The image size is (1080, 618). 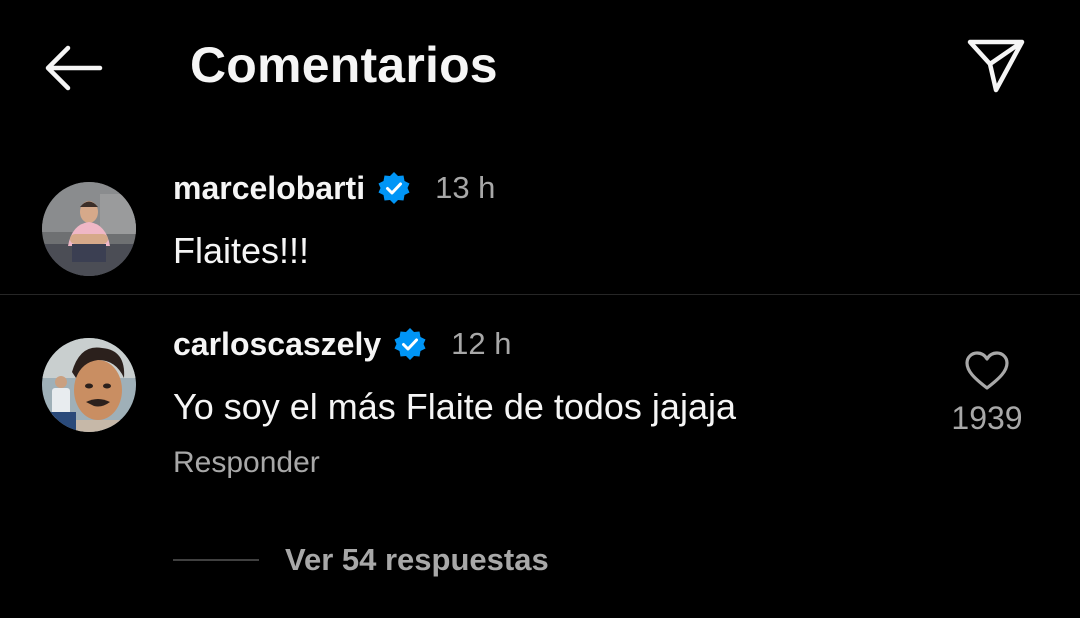 I want to click on comment-timestamp: 12 h, so click(x=481, y=343).